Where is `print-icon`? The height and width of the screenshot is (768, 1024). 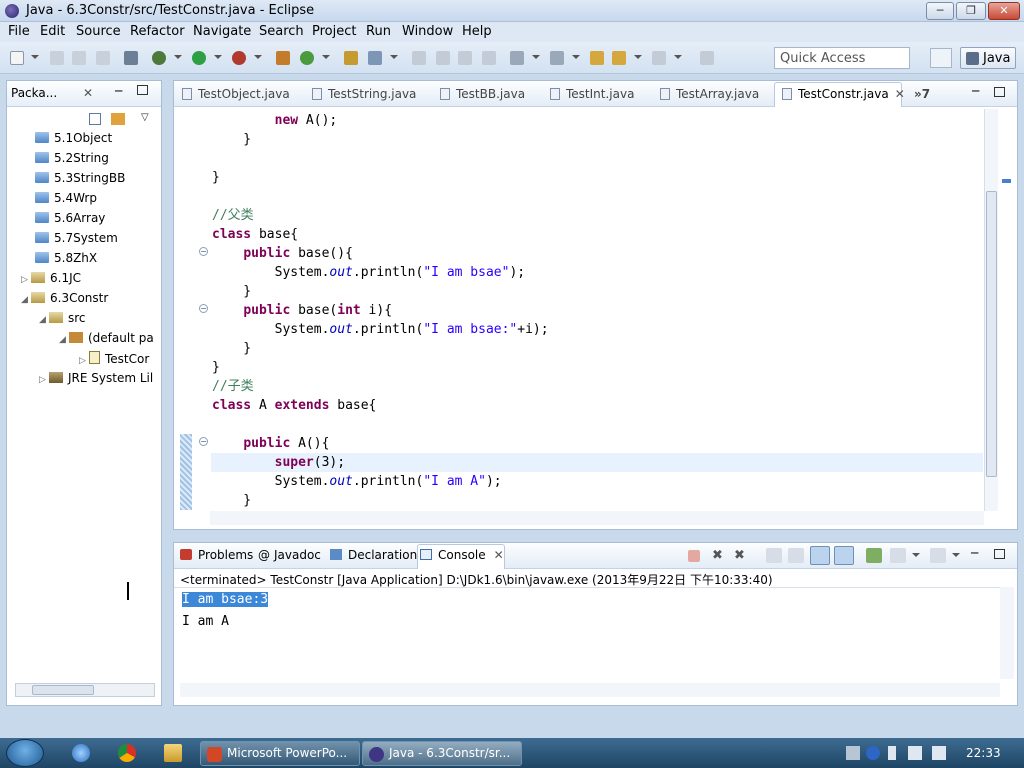
print-icon is located at coordinates (103, 58).